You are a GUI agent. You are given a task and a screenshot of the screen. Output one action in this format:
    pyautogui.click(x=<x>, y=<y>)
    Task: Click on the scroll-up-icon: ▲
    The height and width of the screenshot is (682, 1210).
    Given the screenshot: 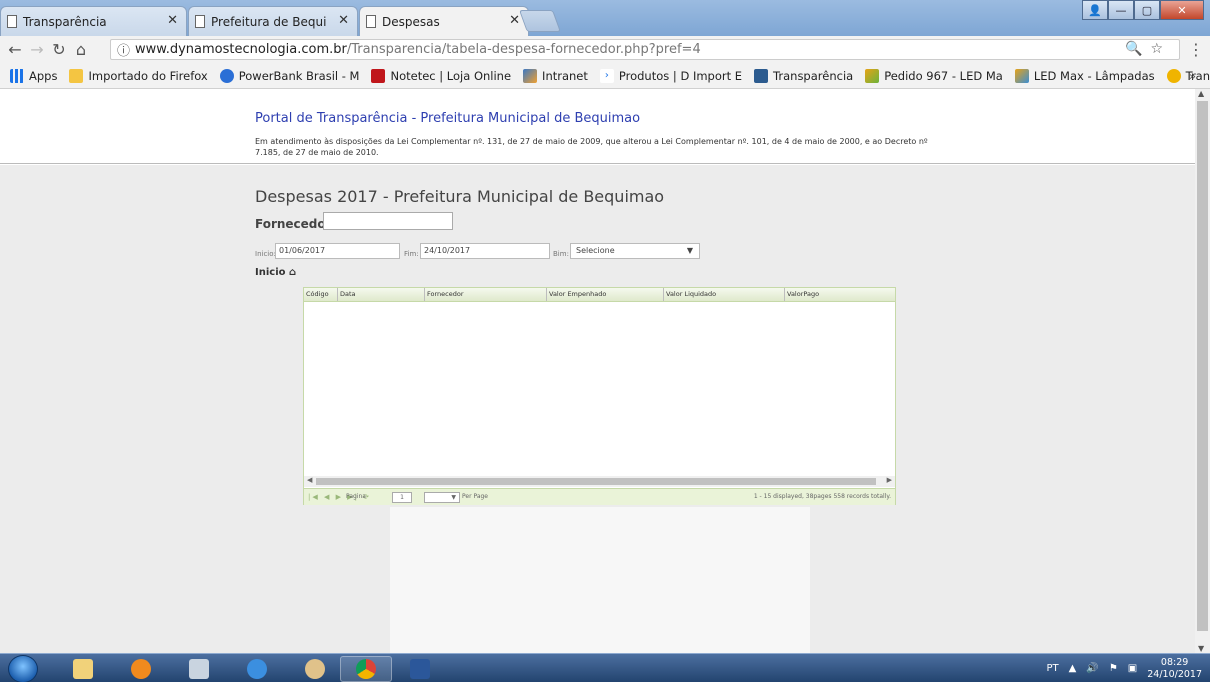 What is the action you would take?
    pyautogui.click(x=1201, y=93)
    